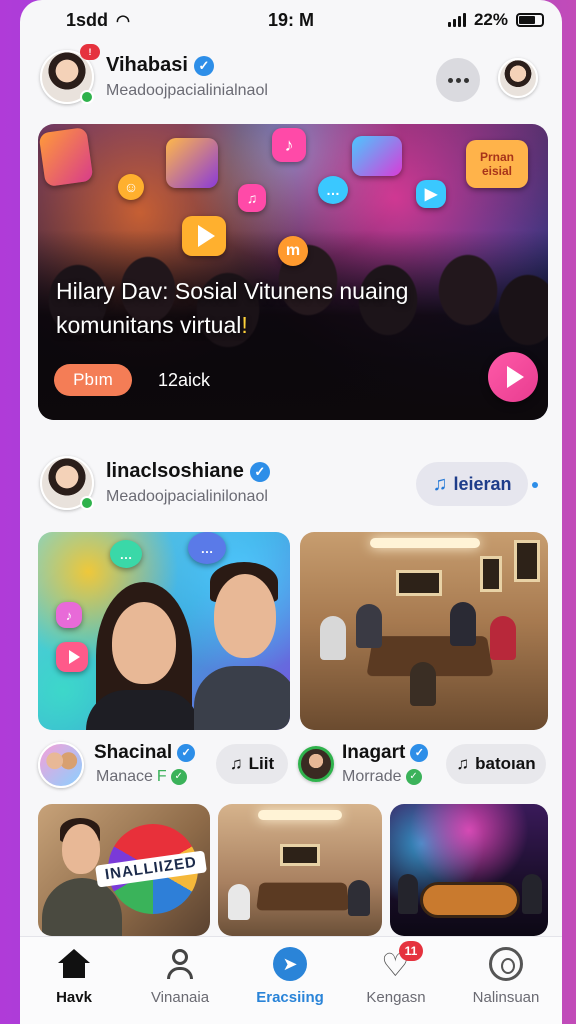  Describe the element at coordinates (124, 776) in the screenshot. I see `mini-user-subtitle: Manace` at that location.